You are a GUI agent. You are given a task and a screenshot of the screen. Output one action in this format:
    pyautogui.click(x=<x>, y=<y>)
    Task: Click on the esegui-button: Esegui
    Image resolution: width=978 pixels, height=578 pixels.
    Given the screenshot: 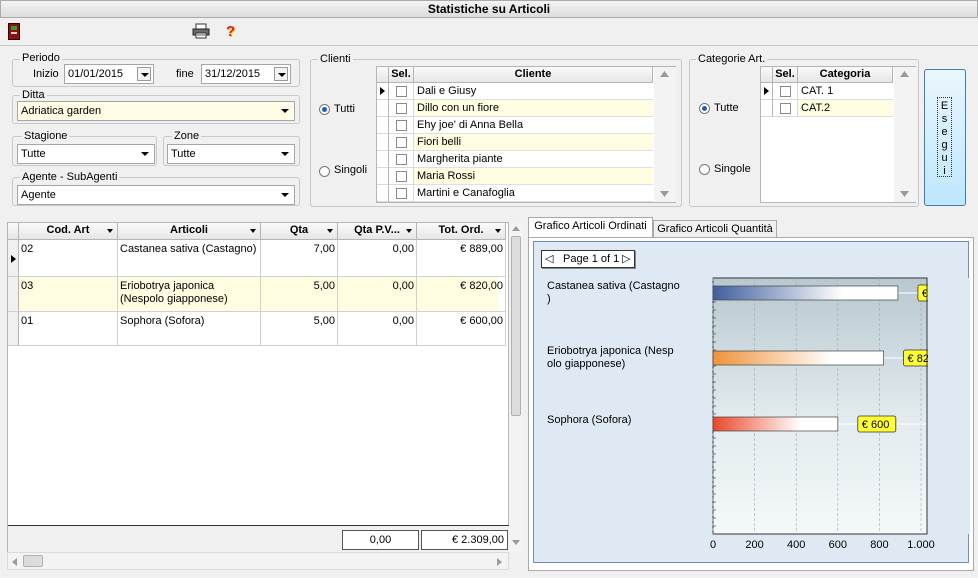 What is the action you would take?
    pyautogui.click(x=945, y=137)
    